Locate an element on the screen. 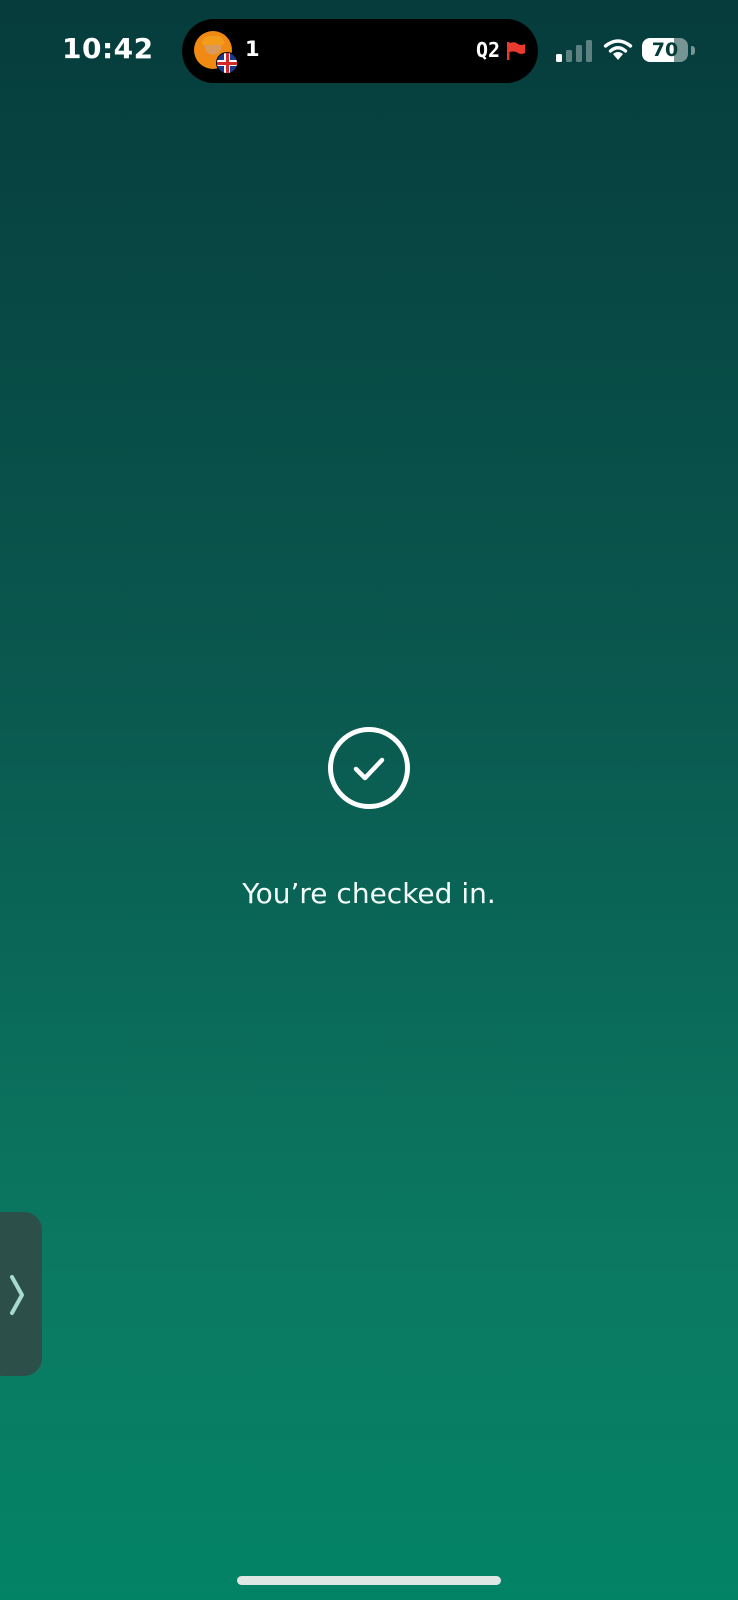  battery-percent: 70 is located at coordinates (665, 50).